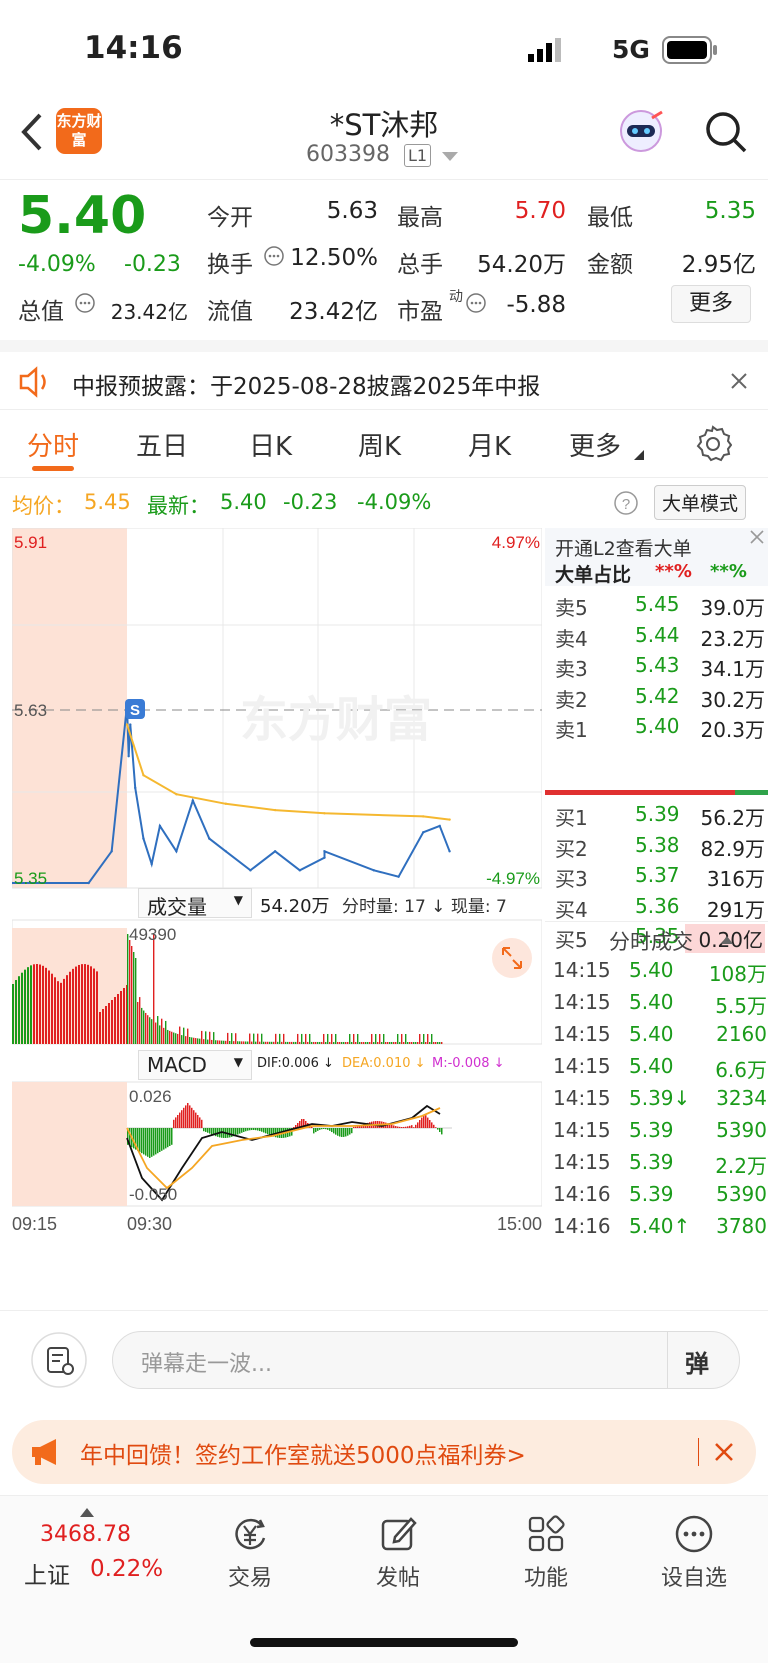 This screenshot has width=768, height=1663. Describe the element at coordinates (85, 1534) in the screenshot. I see `index-value: 3468.78` at that location.